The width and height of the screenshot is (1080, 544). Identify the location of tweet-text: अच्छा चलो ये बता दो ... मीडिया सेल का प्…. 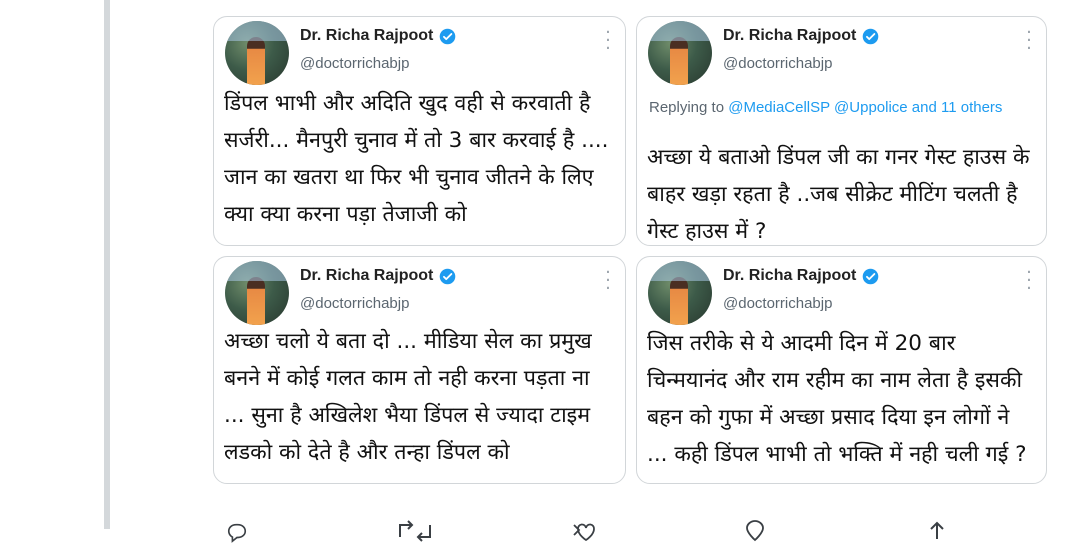
(408, 397).